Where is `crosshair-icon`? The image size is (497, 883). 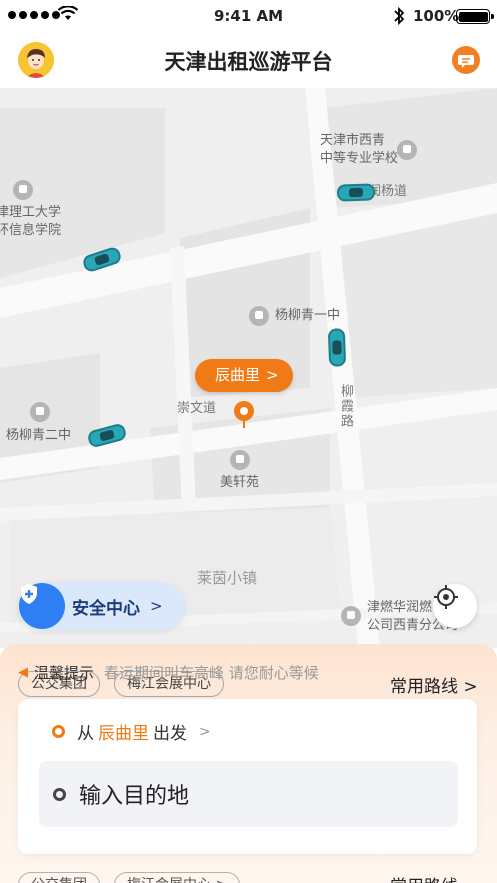
crosshair-icon is located at coordinates (446, 597).